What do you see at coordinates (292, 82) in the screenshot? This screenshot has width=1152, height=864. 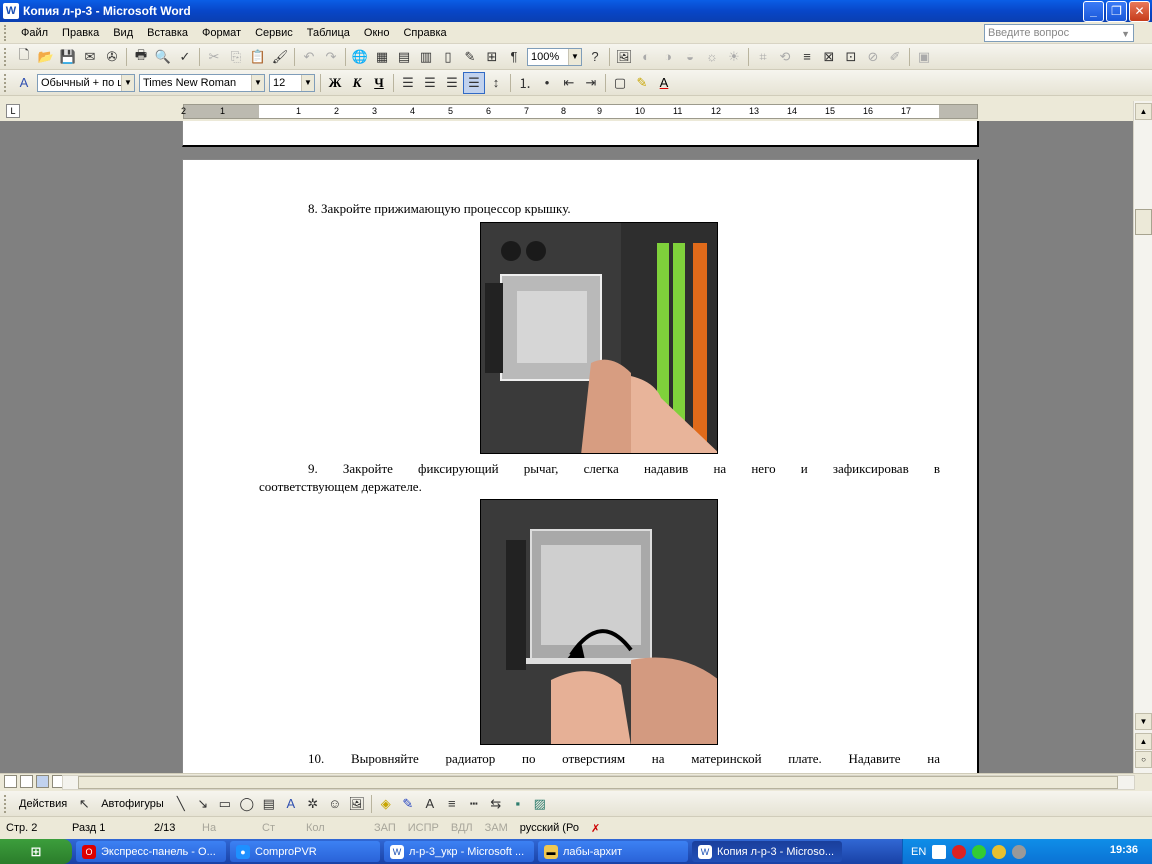 I see `font-size-select: 12 ▼` at bounding box center [292, 82].